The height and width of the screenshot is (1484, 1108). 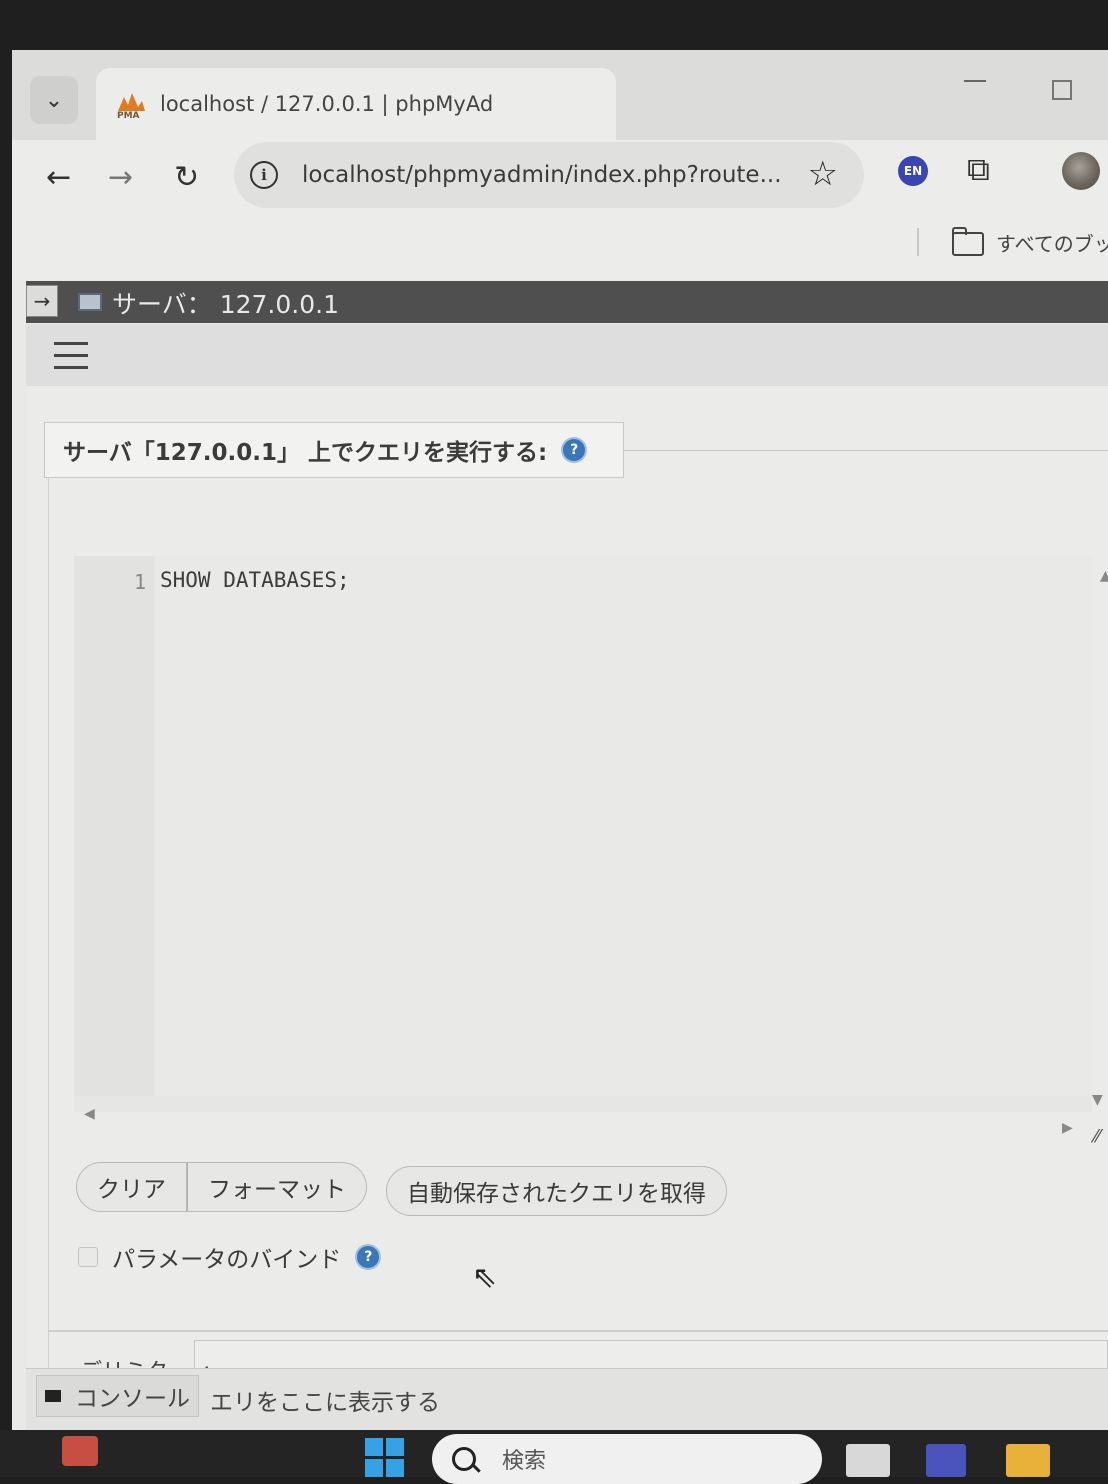 I want to click on resize-handle: ⁄⁄, so click(x=1097, y=1136).